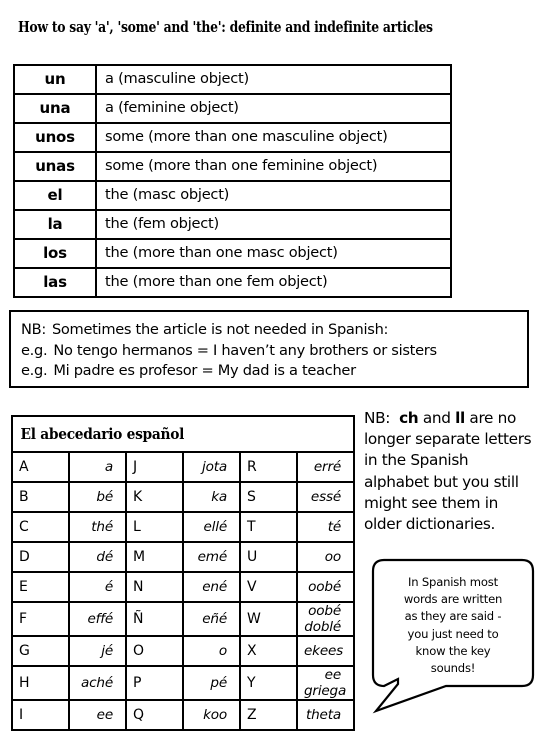  I want to click on table-row: H aché P pé Y ee griega, so click(183, 683).